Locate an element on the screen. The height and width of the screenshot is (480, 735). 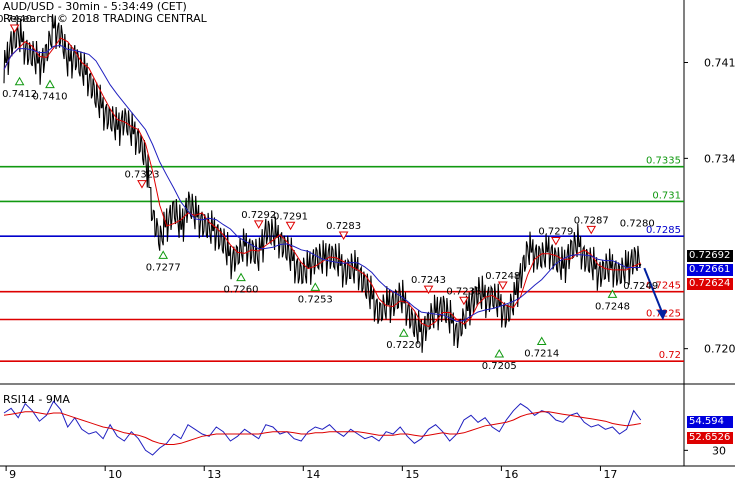
low-label: 0.7260 is located at coordinates (241, 290).